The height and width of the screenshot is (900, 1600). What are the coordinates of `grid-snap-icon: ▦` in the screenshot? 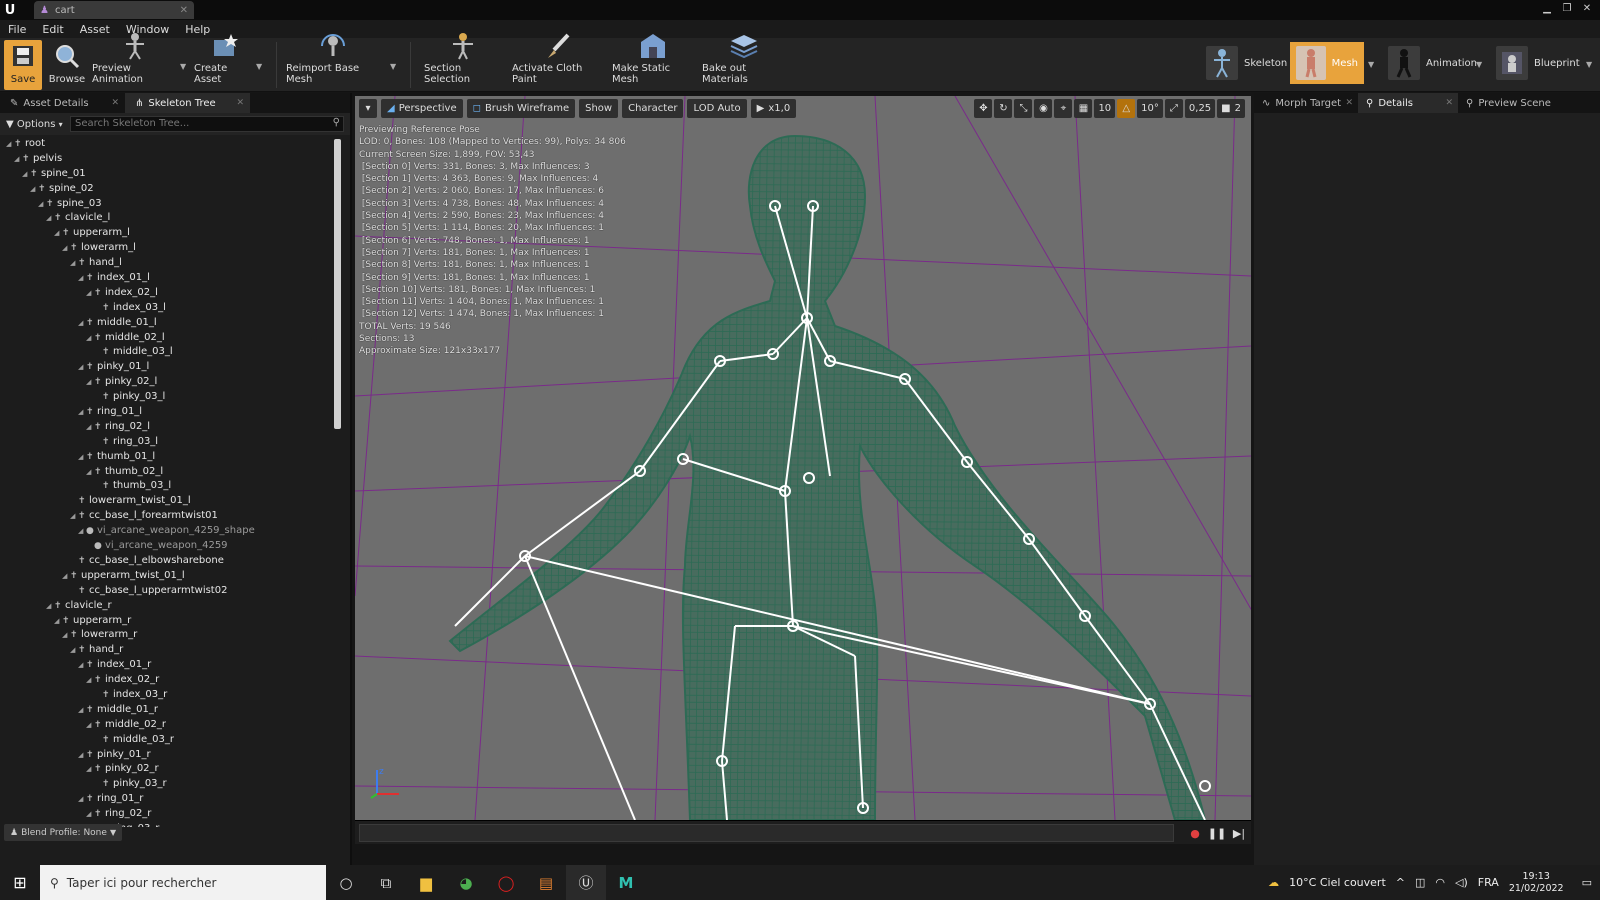 It's located at (1083, 108).